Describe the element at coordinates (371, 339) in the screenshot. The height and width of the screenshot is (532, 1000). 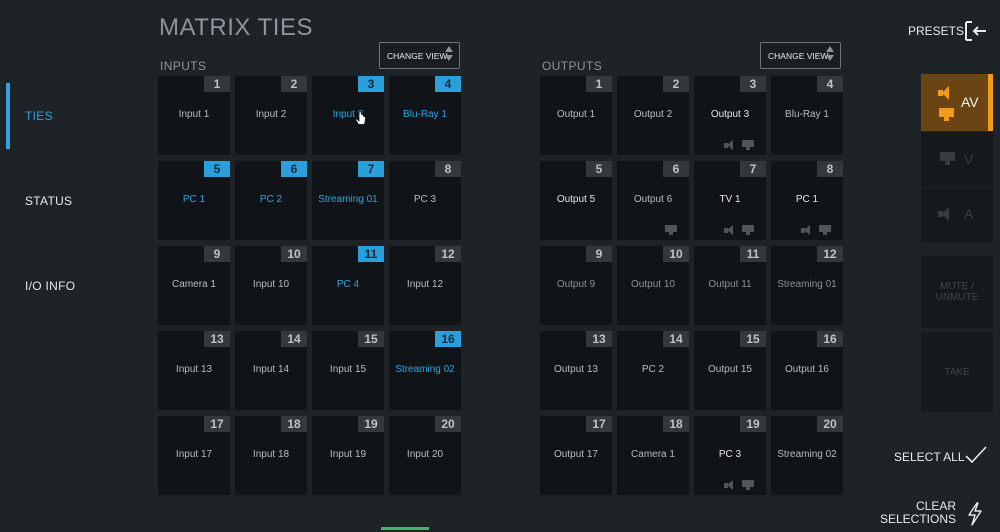
I see `tile-number: 15` at that location.